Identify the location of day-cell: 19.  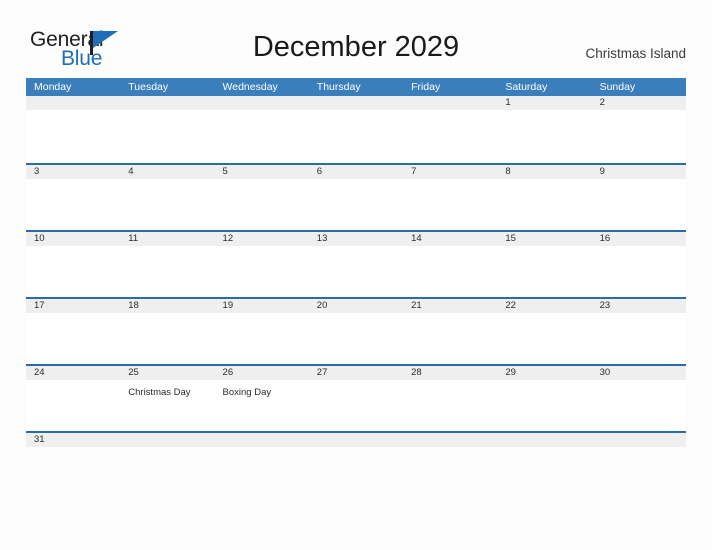
(262, 306).